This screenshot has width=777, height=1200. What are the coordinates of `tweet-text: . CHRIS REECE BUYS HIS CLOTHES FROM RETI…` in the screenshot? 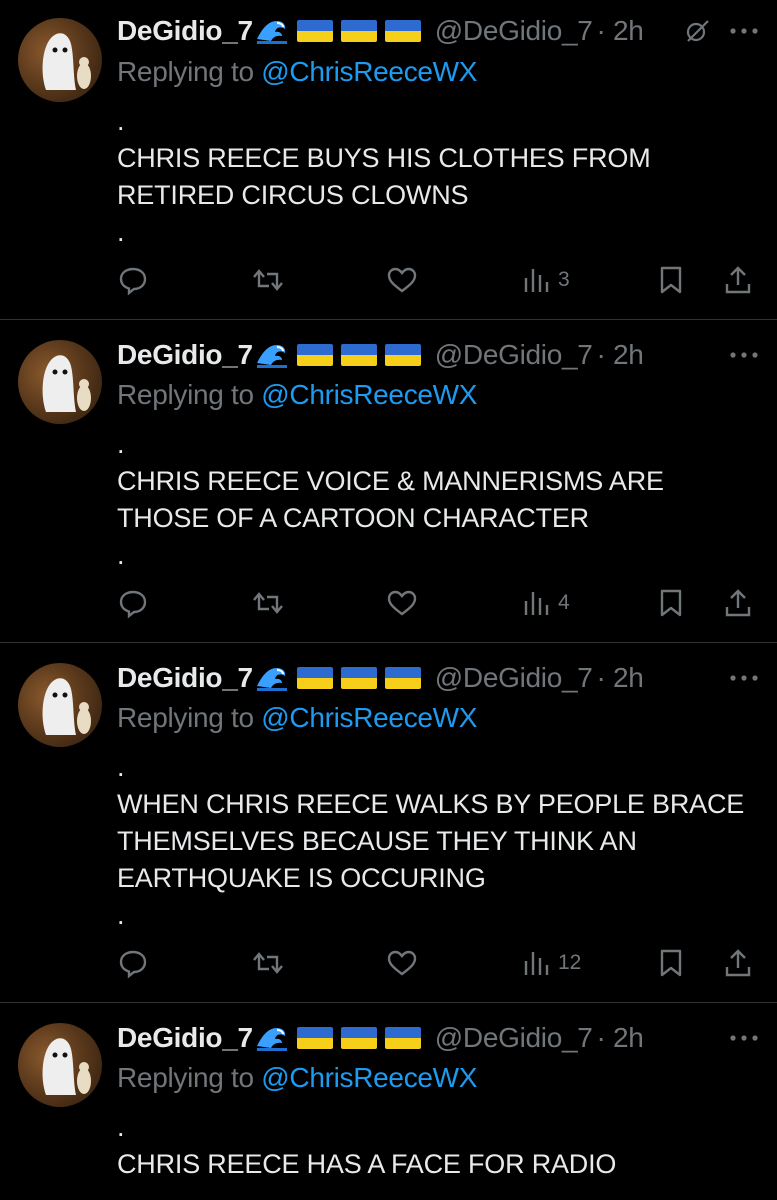 It's located at (438, 177).